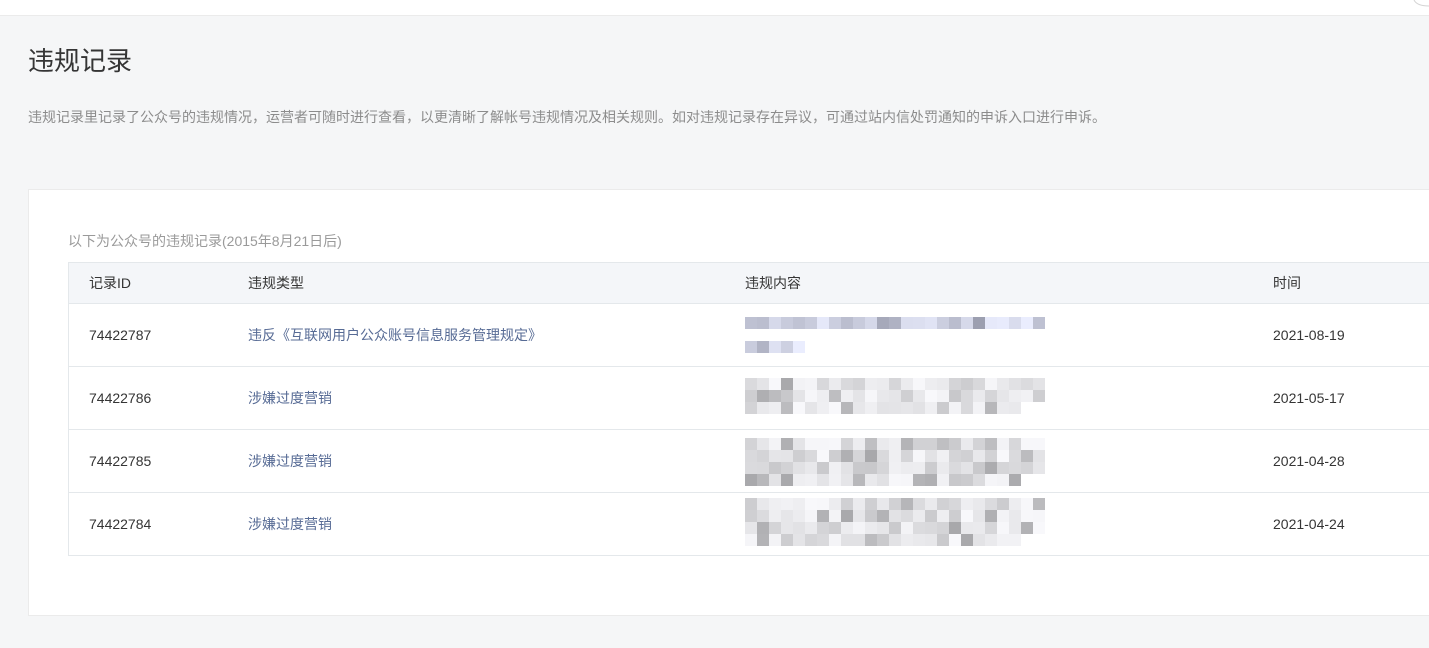 Image resolution: width=1429 pixels, height=648 pixels. What do you see at coordinates (1309, 524) in the screenshot?
I see `date-cell: 2021-04-24` at bounding box center [1309, 524].